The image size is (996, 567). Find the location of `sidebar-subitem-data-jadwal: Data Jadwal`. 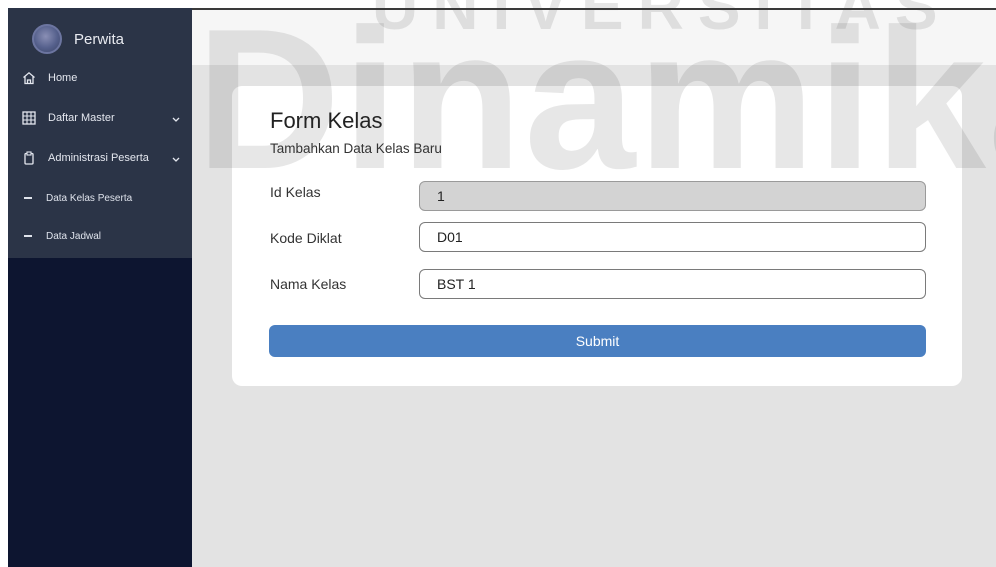

sidebar-subitem-data-jadwal: Data Jadwal is located at coordinates (100, 236).